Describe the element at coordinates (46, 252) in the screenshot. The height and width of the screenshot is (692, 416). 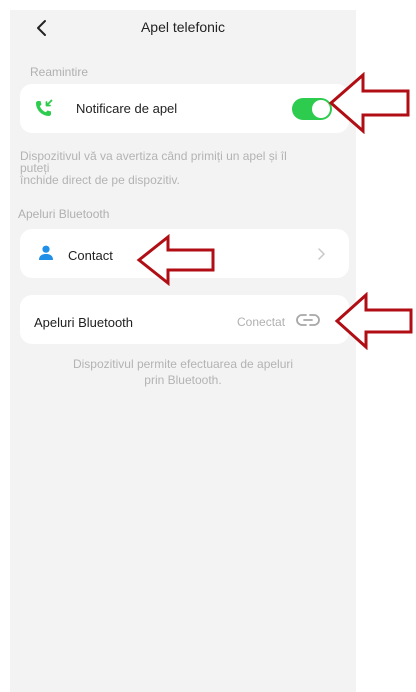
I see `person-icon` at that location.